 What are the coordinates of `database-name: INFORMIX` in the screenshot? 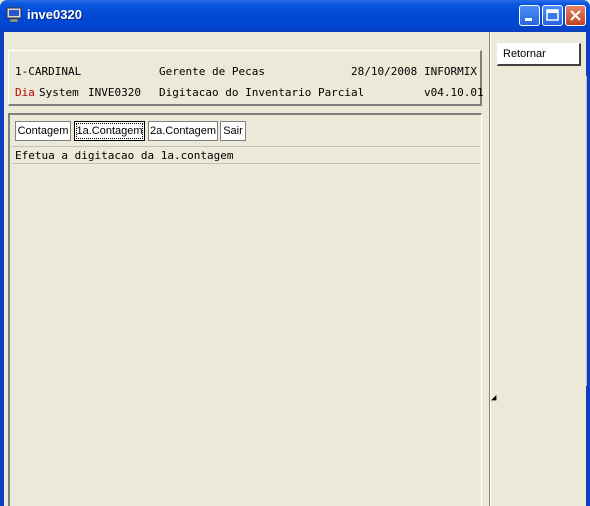 It's located at (450, 71).